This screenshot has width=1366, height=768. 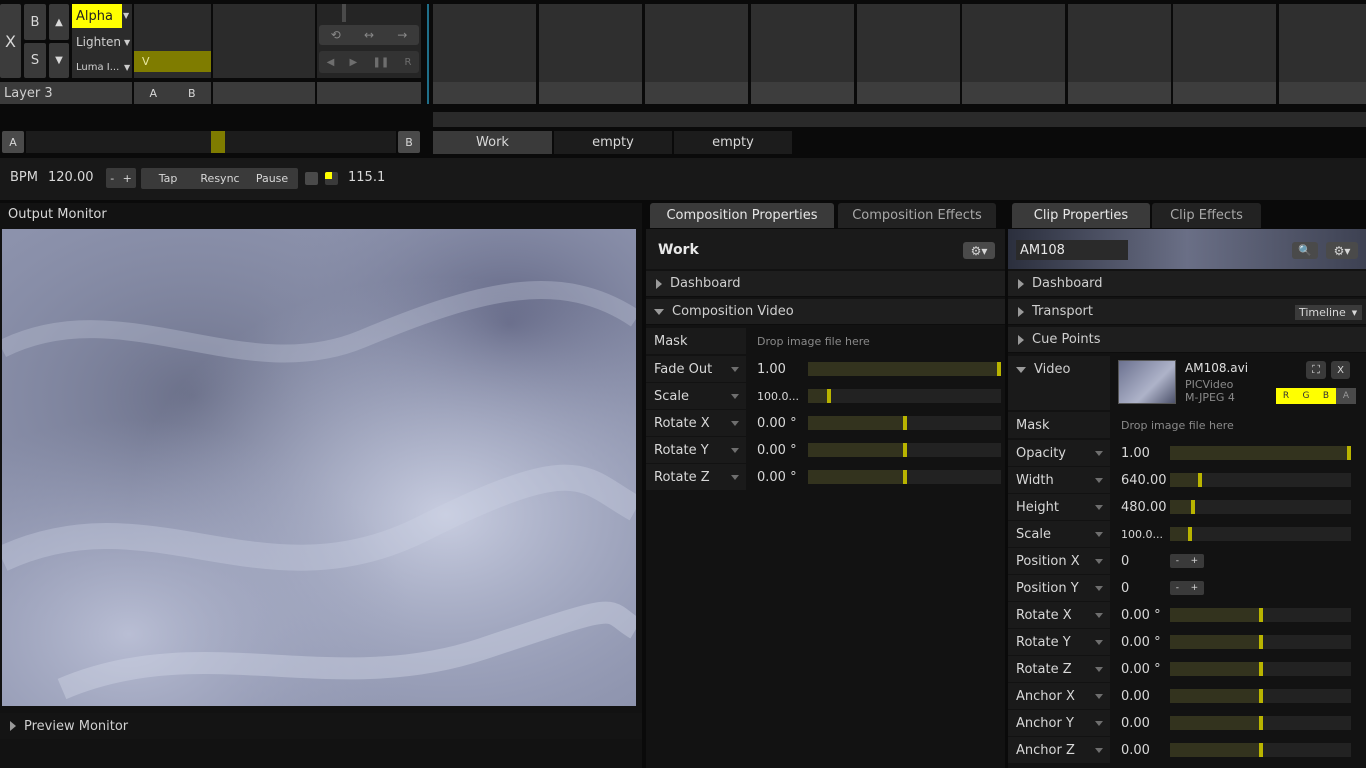 I want to click on deck-tab-work: Work, so click(x=492, y=142).